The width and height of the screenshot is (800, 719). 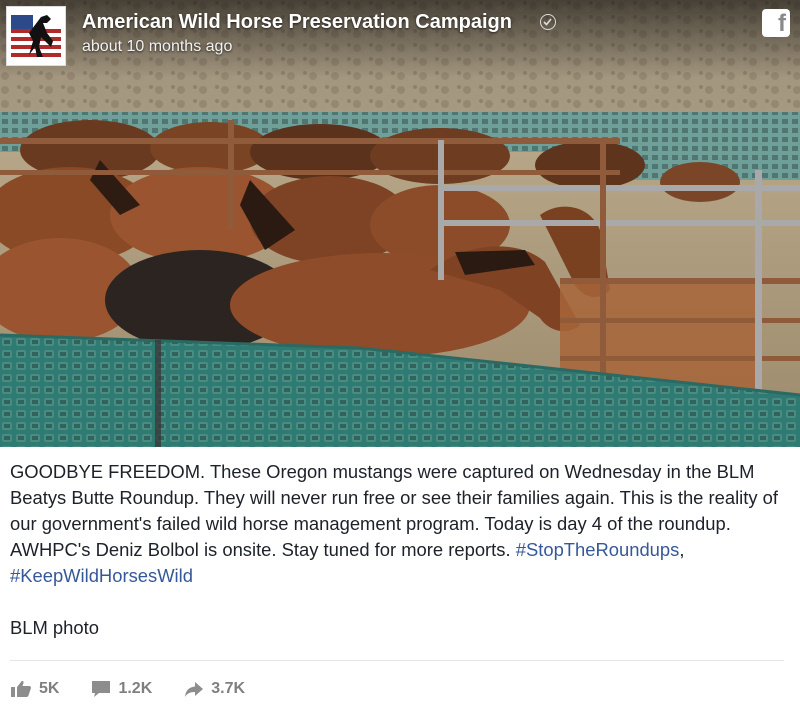 What do you see at coordinates (49, 688) in the screenshot?
I see `likes-count: 5K` at bounding box center [49, 688].